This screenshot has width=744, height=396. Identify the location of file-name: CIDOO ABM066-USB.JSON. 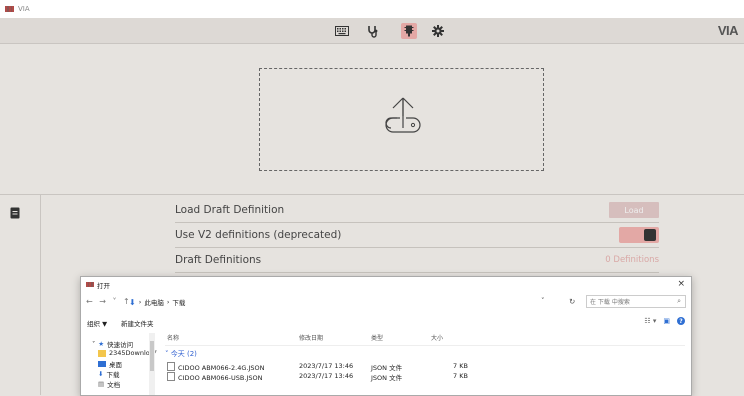
(220, 378).